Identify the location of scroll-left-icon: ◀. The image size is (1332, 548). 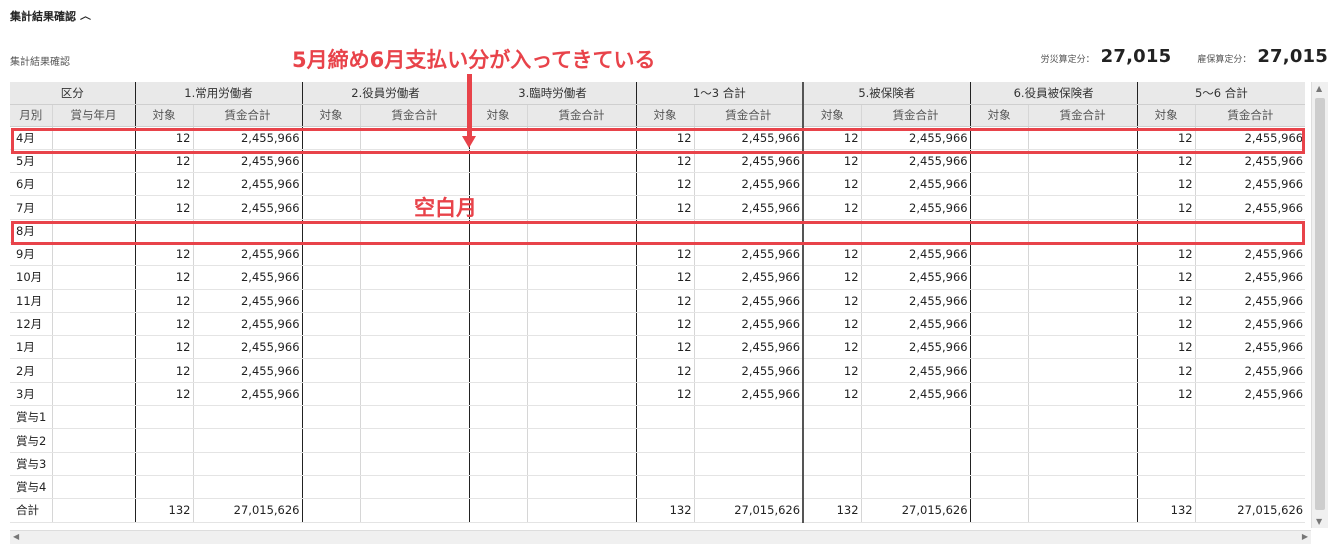
(16, 536).